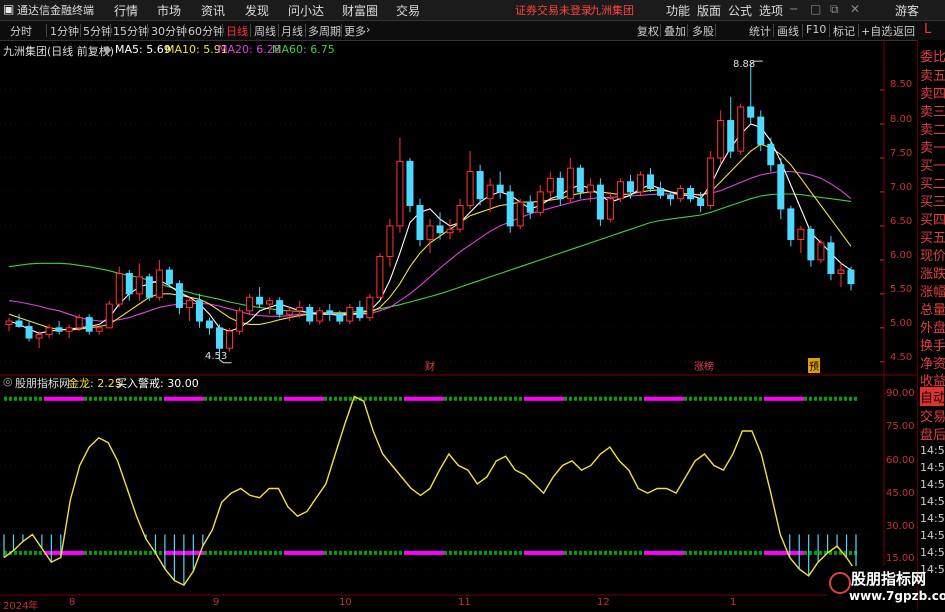  What do you see at coordinates (907, 10) in the screenshot?
I see `guest-user: 游客` at bounding box center [907, 10].